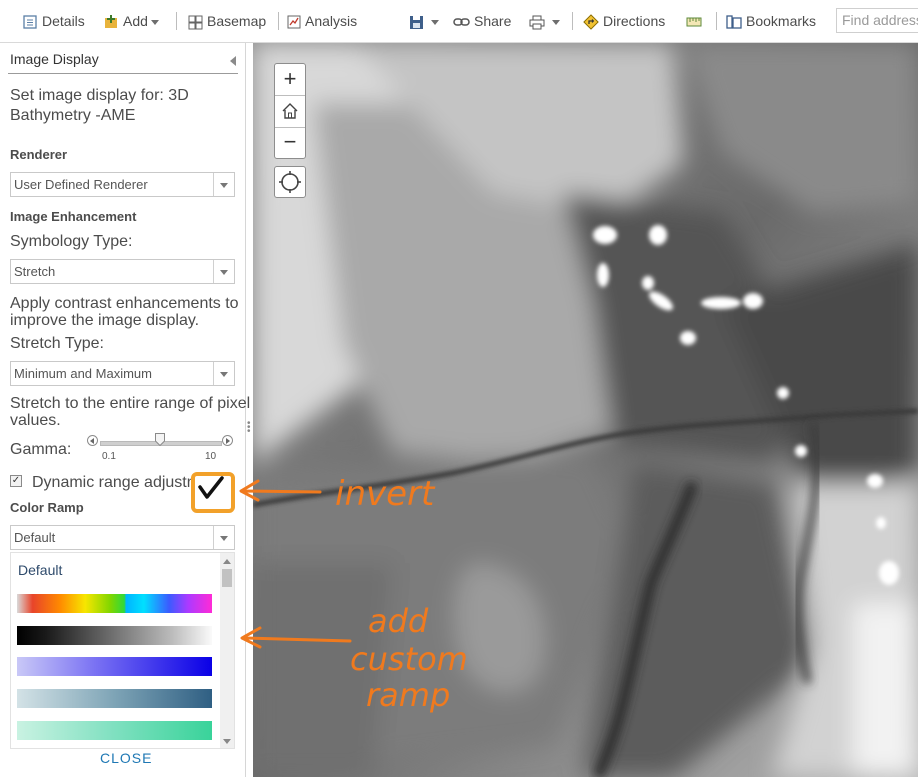 This screenshot has height=777, width=918. I want to click on renderer-select: User Defined Renderer, so click(122, 184).